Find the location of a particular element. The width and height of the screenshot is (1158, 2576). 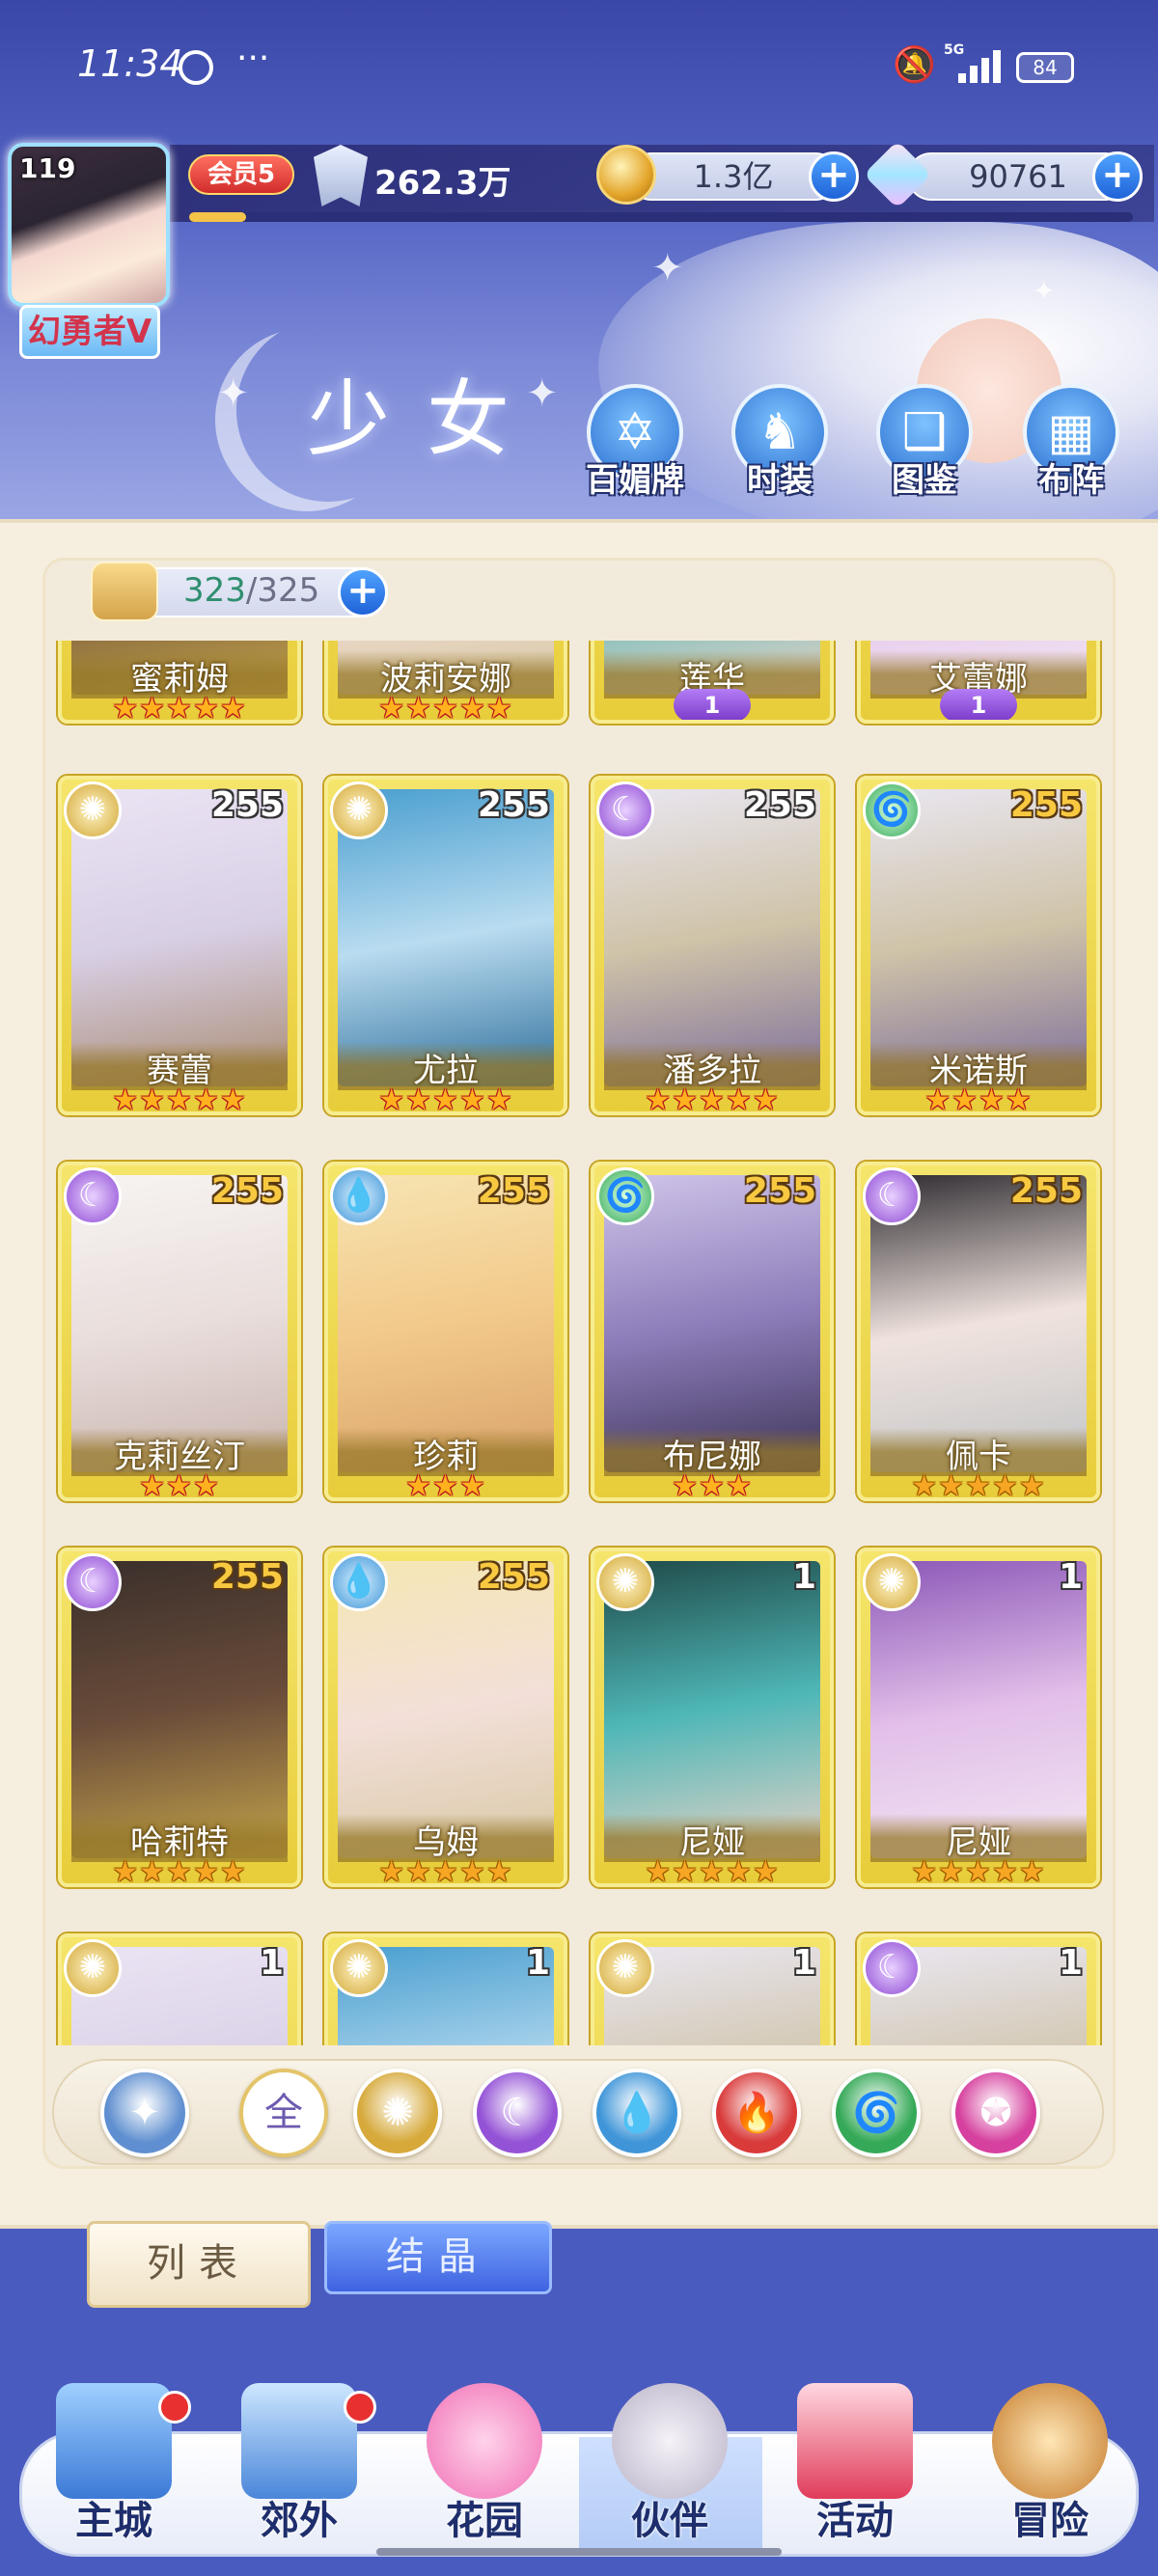

character-level: 1 is located at coordinates (803, 1577).